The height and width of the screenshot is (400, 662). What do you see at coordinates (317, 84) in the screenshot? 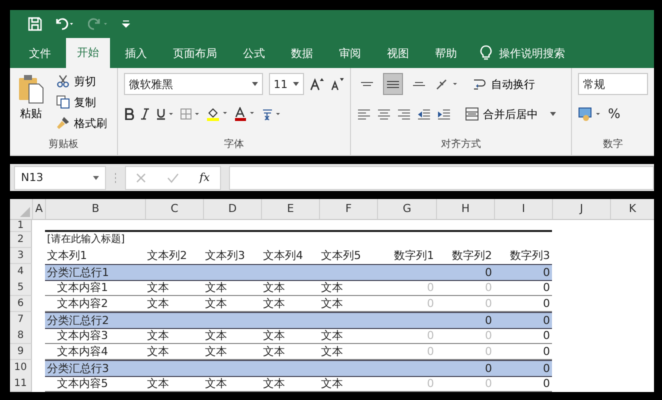
I see `grow-font-icon` at bounding box center [317, 84].